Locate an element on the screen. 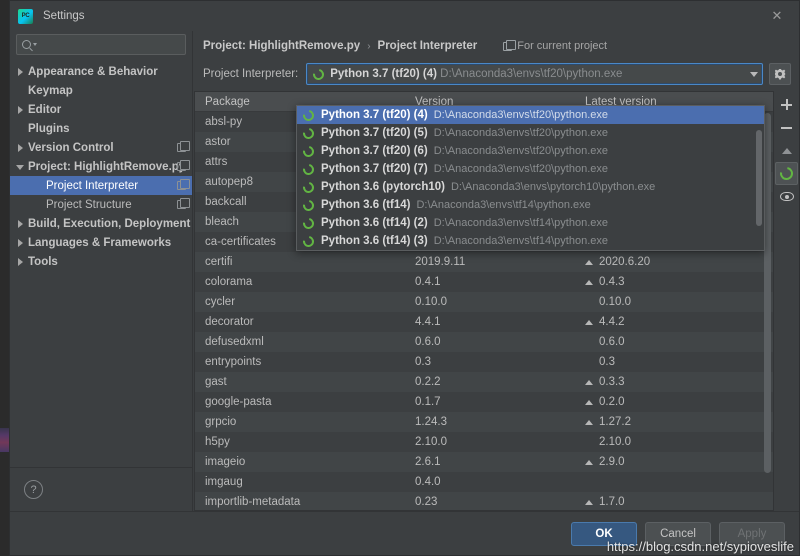 This screenshot has width=800, height=556. project-scope-icon is located at coordinates (183, 146).